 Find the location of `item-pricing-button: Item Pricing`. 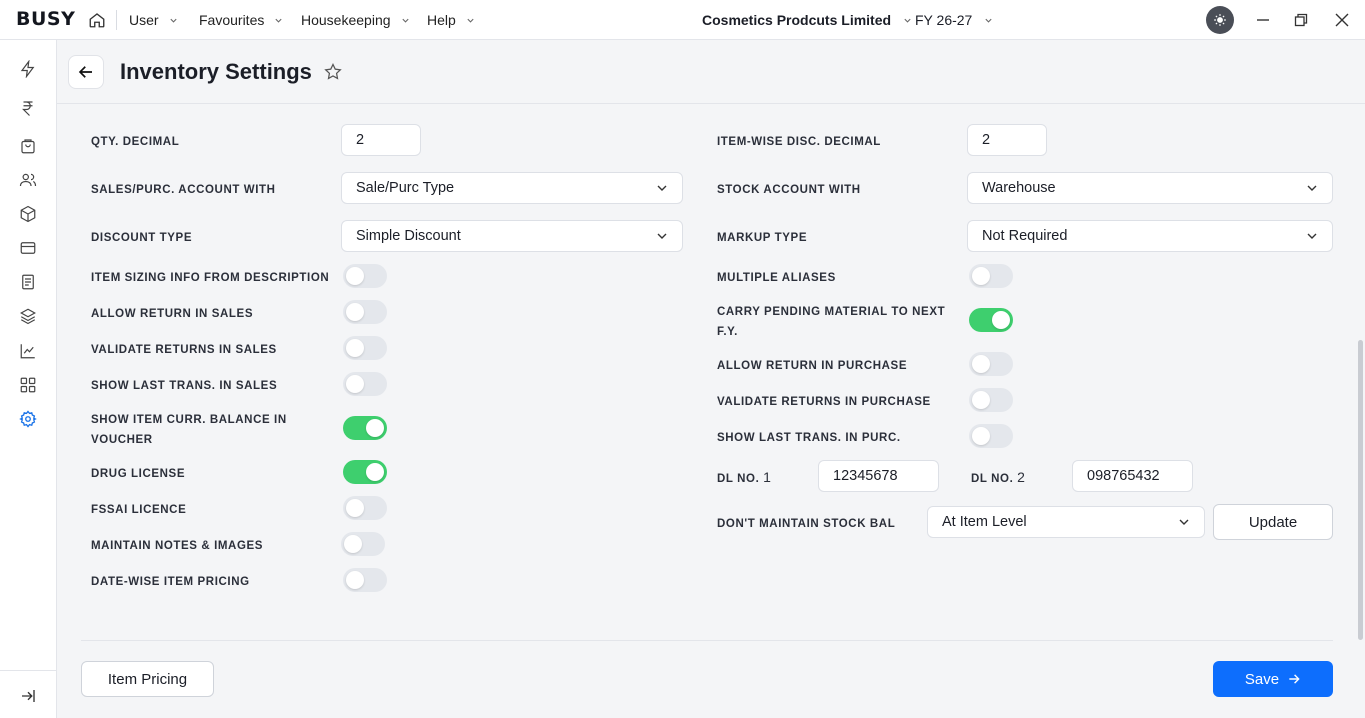

item-pricing-button: Item Pricing is located at coordinates (147, 679).